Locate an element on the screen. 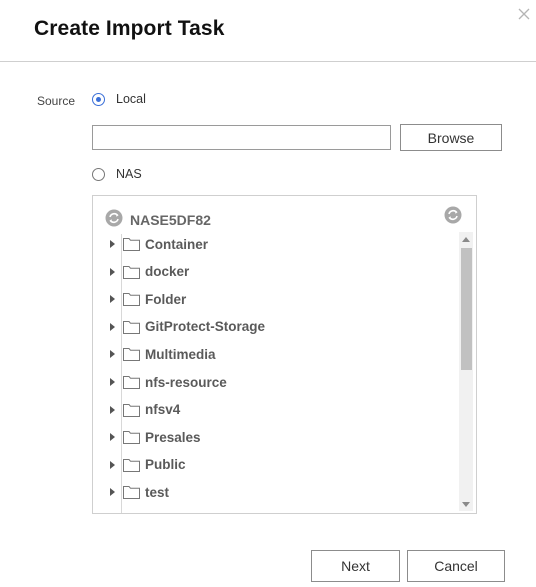 The height and width of the screenshot is (587, 536). folder-row: GitProtect-Storage is located at coordinates (185, 327).